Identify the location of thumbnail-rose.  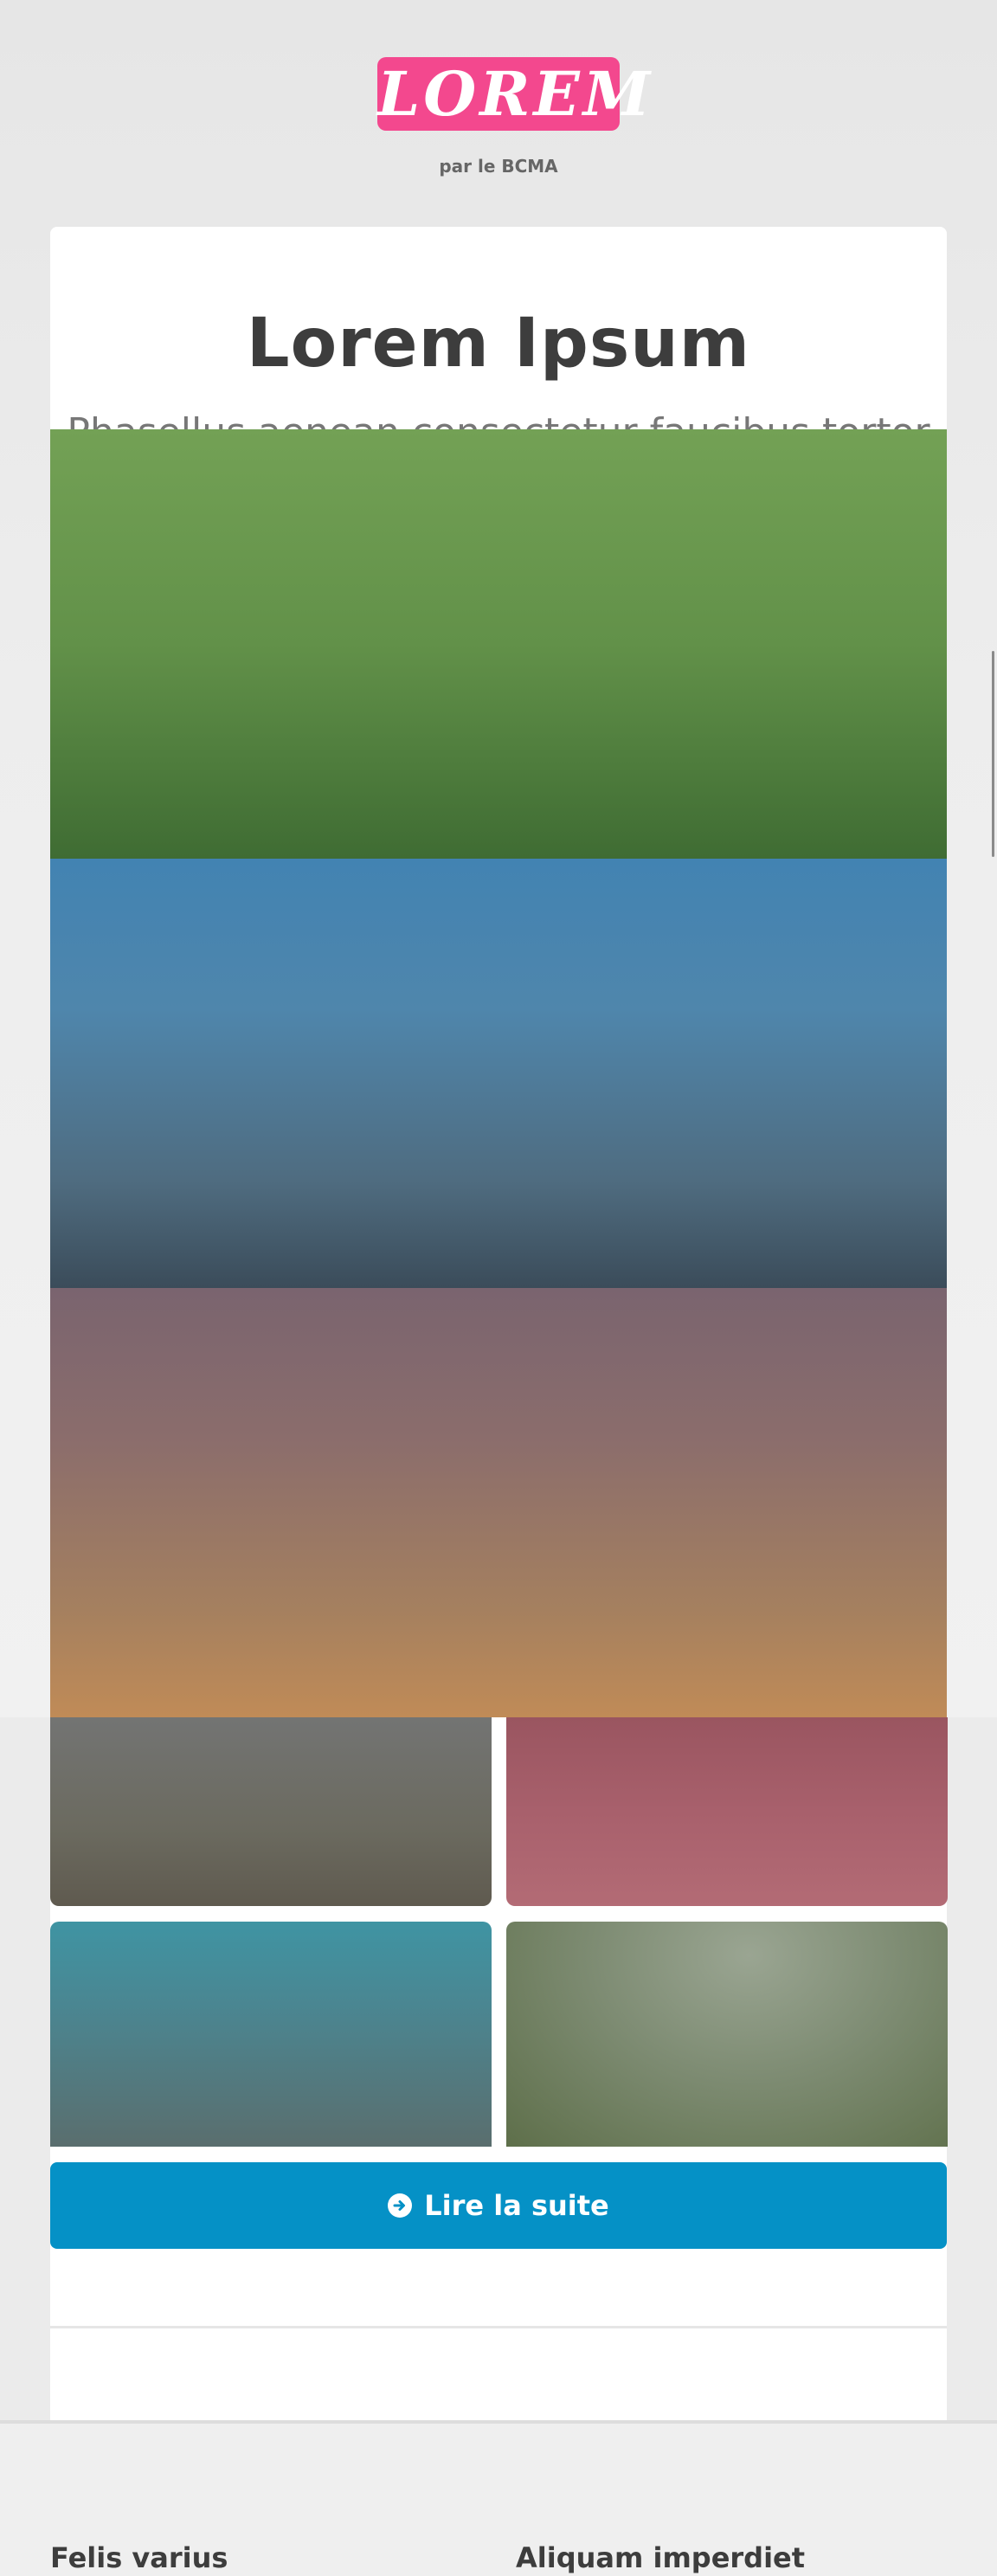
(727, 1811).